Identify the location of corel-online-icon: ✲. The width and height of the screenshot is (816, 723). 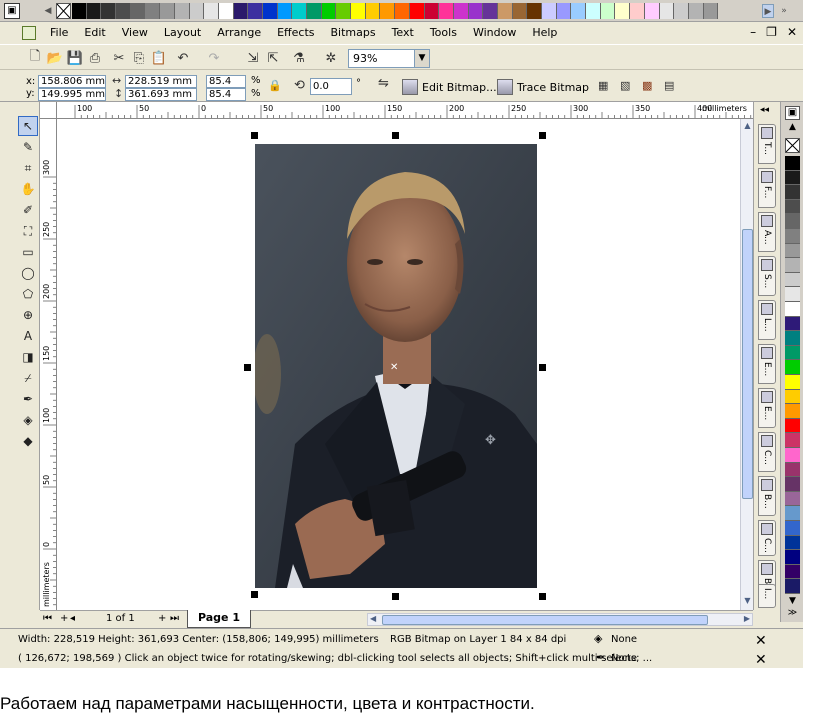
(331, 58).